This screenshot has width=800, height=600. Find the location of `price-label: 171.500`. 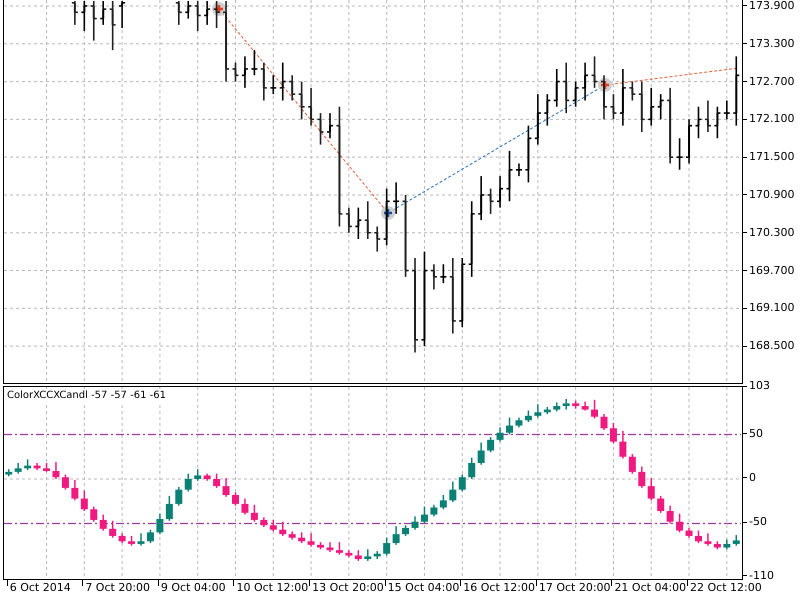

price-label: 171.500 is located at coordinates (771, 157).